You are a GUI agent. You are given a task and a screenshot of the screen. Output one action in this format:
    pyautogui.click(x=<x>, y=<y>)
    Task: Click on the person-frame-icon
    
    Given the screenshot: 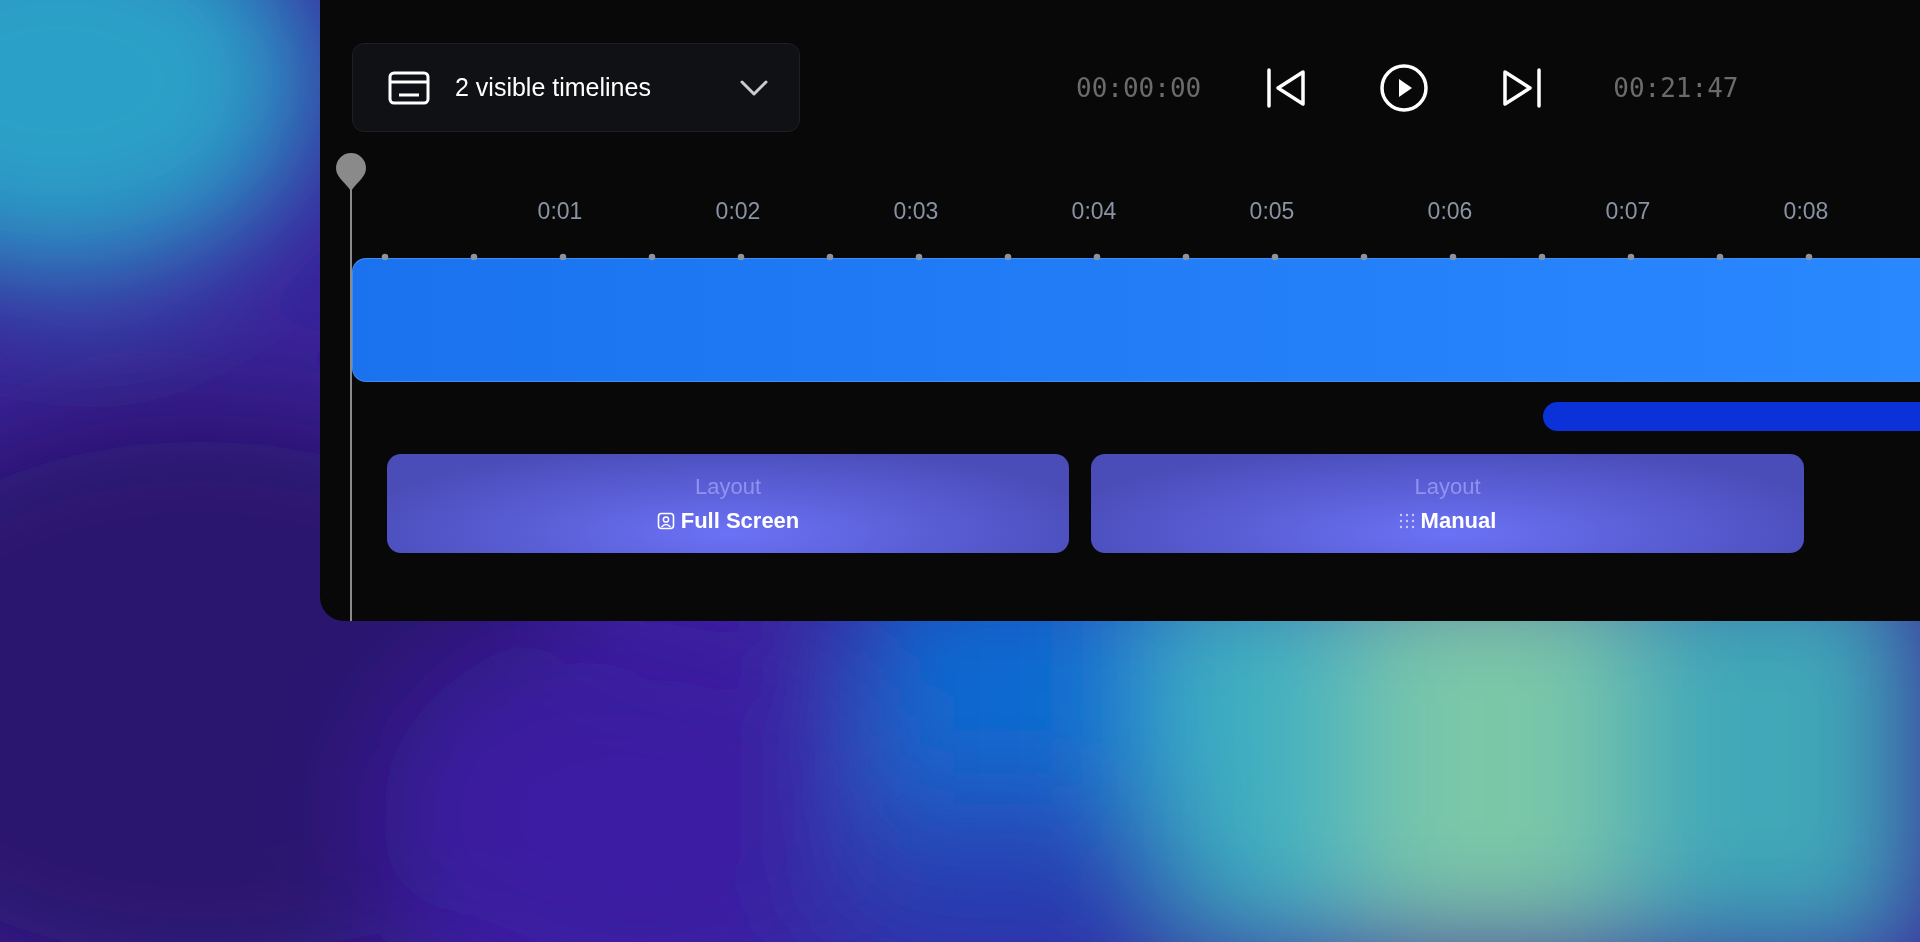 What is the action you would take?
    pyautogui.click(x=665, y=520)
    